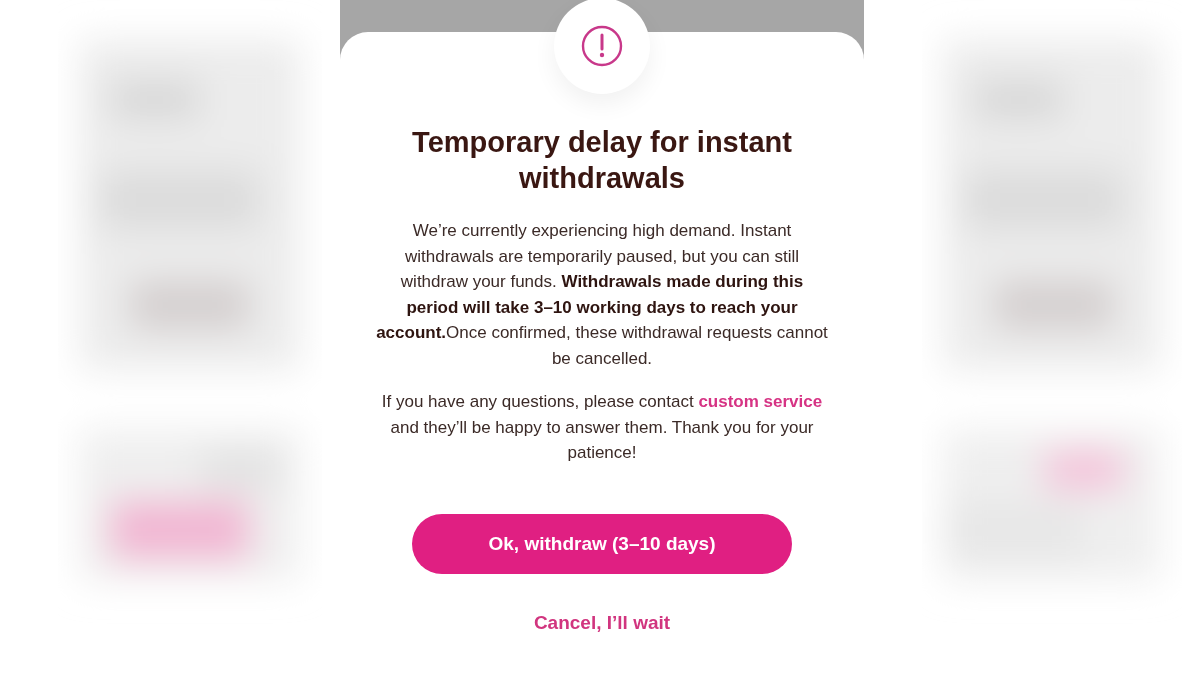 Image resolution: width=1200 pixels, height=676 pixels. I want to click on dialog-title: Temporary delay for instant withdrawals, so click(602, 160).